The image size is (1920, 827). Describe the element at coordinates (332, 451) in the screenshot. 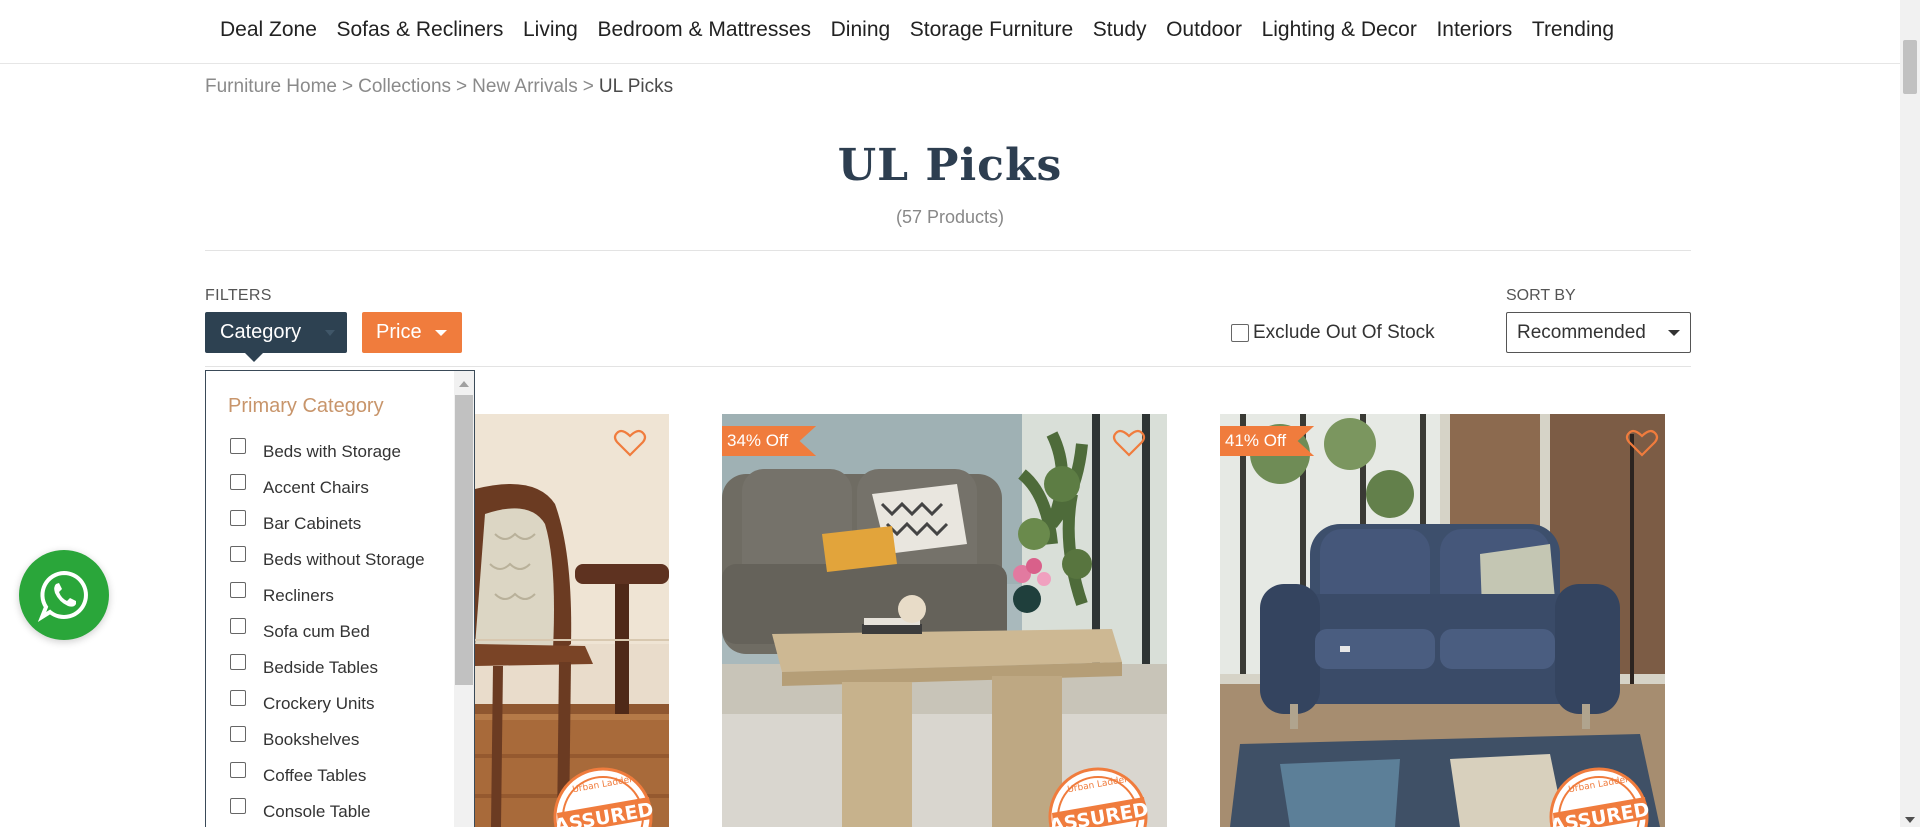

I see `category-option-label: Beds with Storage` at that location.